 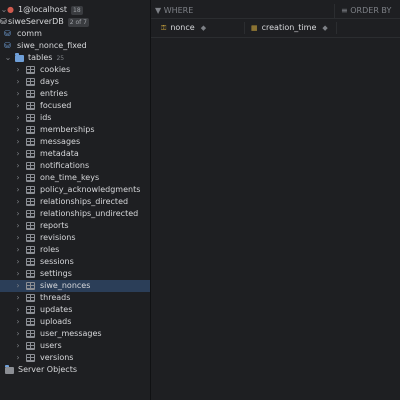 What do you see at coordinates (75, 94) in the screenshot?
I see `table-node: › entries` at bounding box center [75, 94].